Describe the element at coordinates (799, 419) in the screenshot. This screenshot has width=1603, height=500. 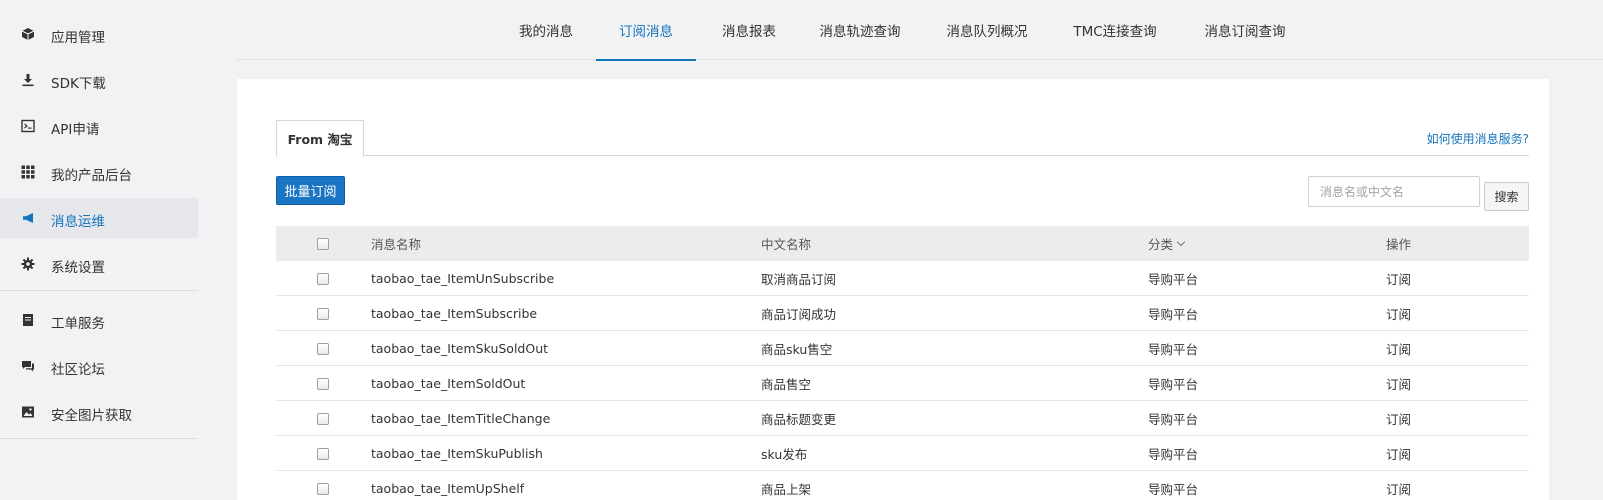
I see `chinese-name: 商品标题变更` at that location.